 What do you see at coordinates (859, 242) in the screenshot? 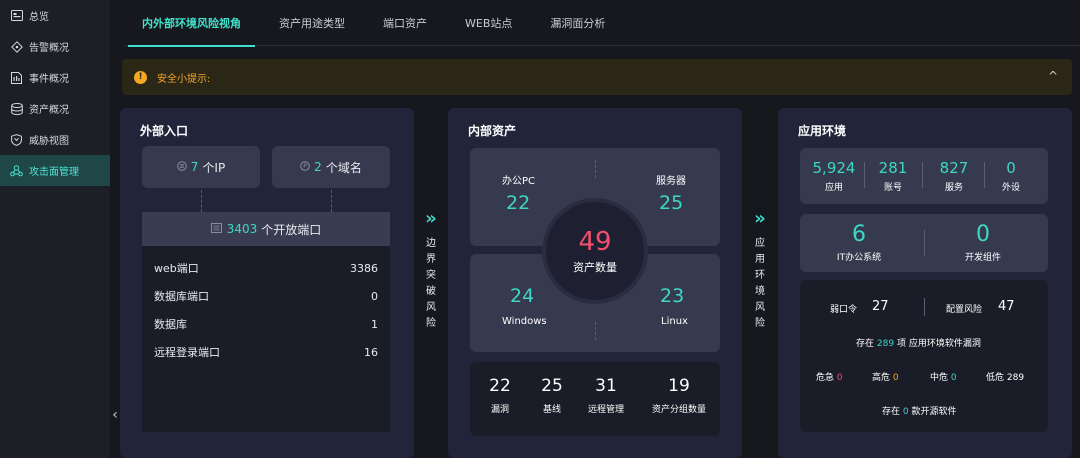
I see `stat-it-office-systems: 6 IT办公系统` at bounding box center [859, 242].